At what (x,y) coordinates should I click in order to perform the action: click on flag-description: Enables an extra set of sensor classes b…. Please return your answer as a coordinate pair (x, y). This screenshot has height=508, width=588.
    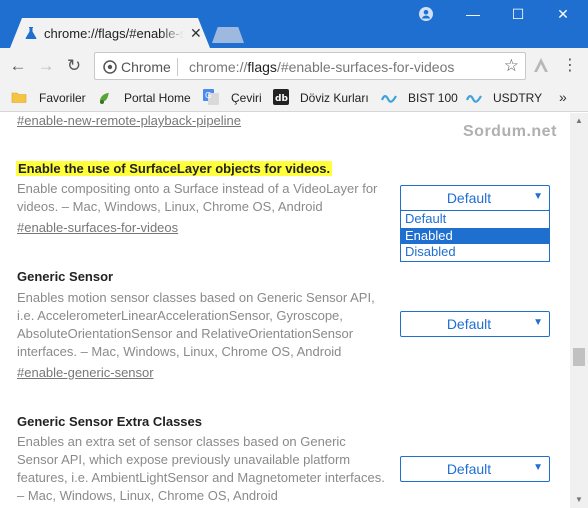
    Looking at the image, I should click on (201, 468).